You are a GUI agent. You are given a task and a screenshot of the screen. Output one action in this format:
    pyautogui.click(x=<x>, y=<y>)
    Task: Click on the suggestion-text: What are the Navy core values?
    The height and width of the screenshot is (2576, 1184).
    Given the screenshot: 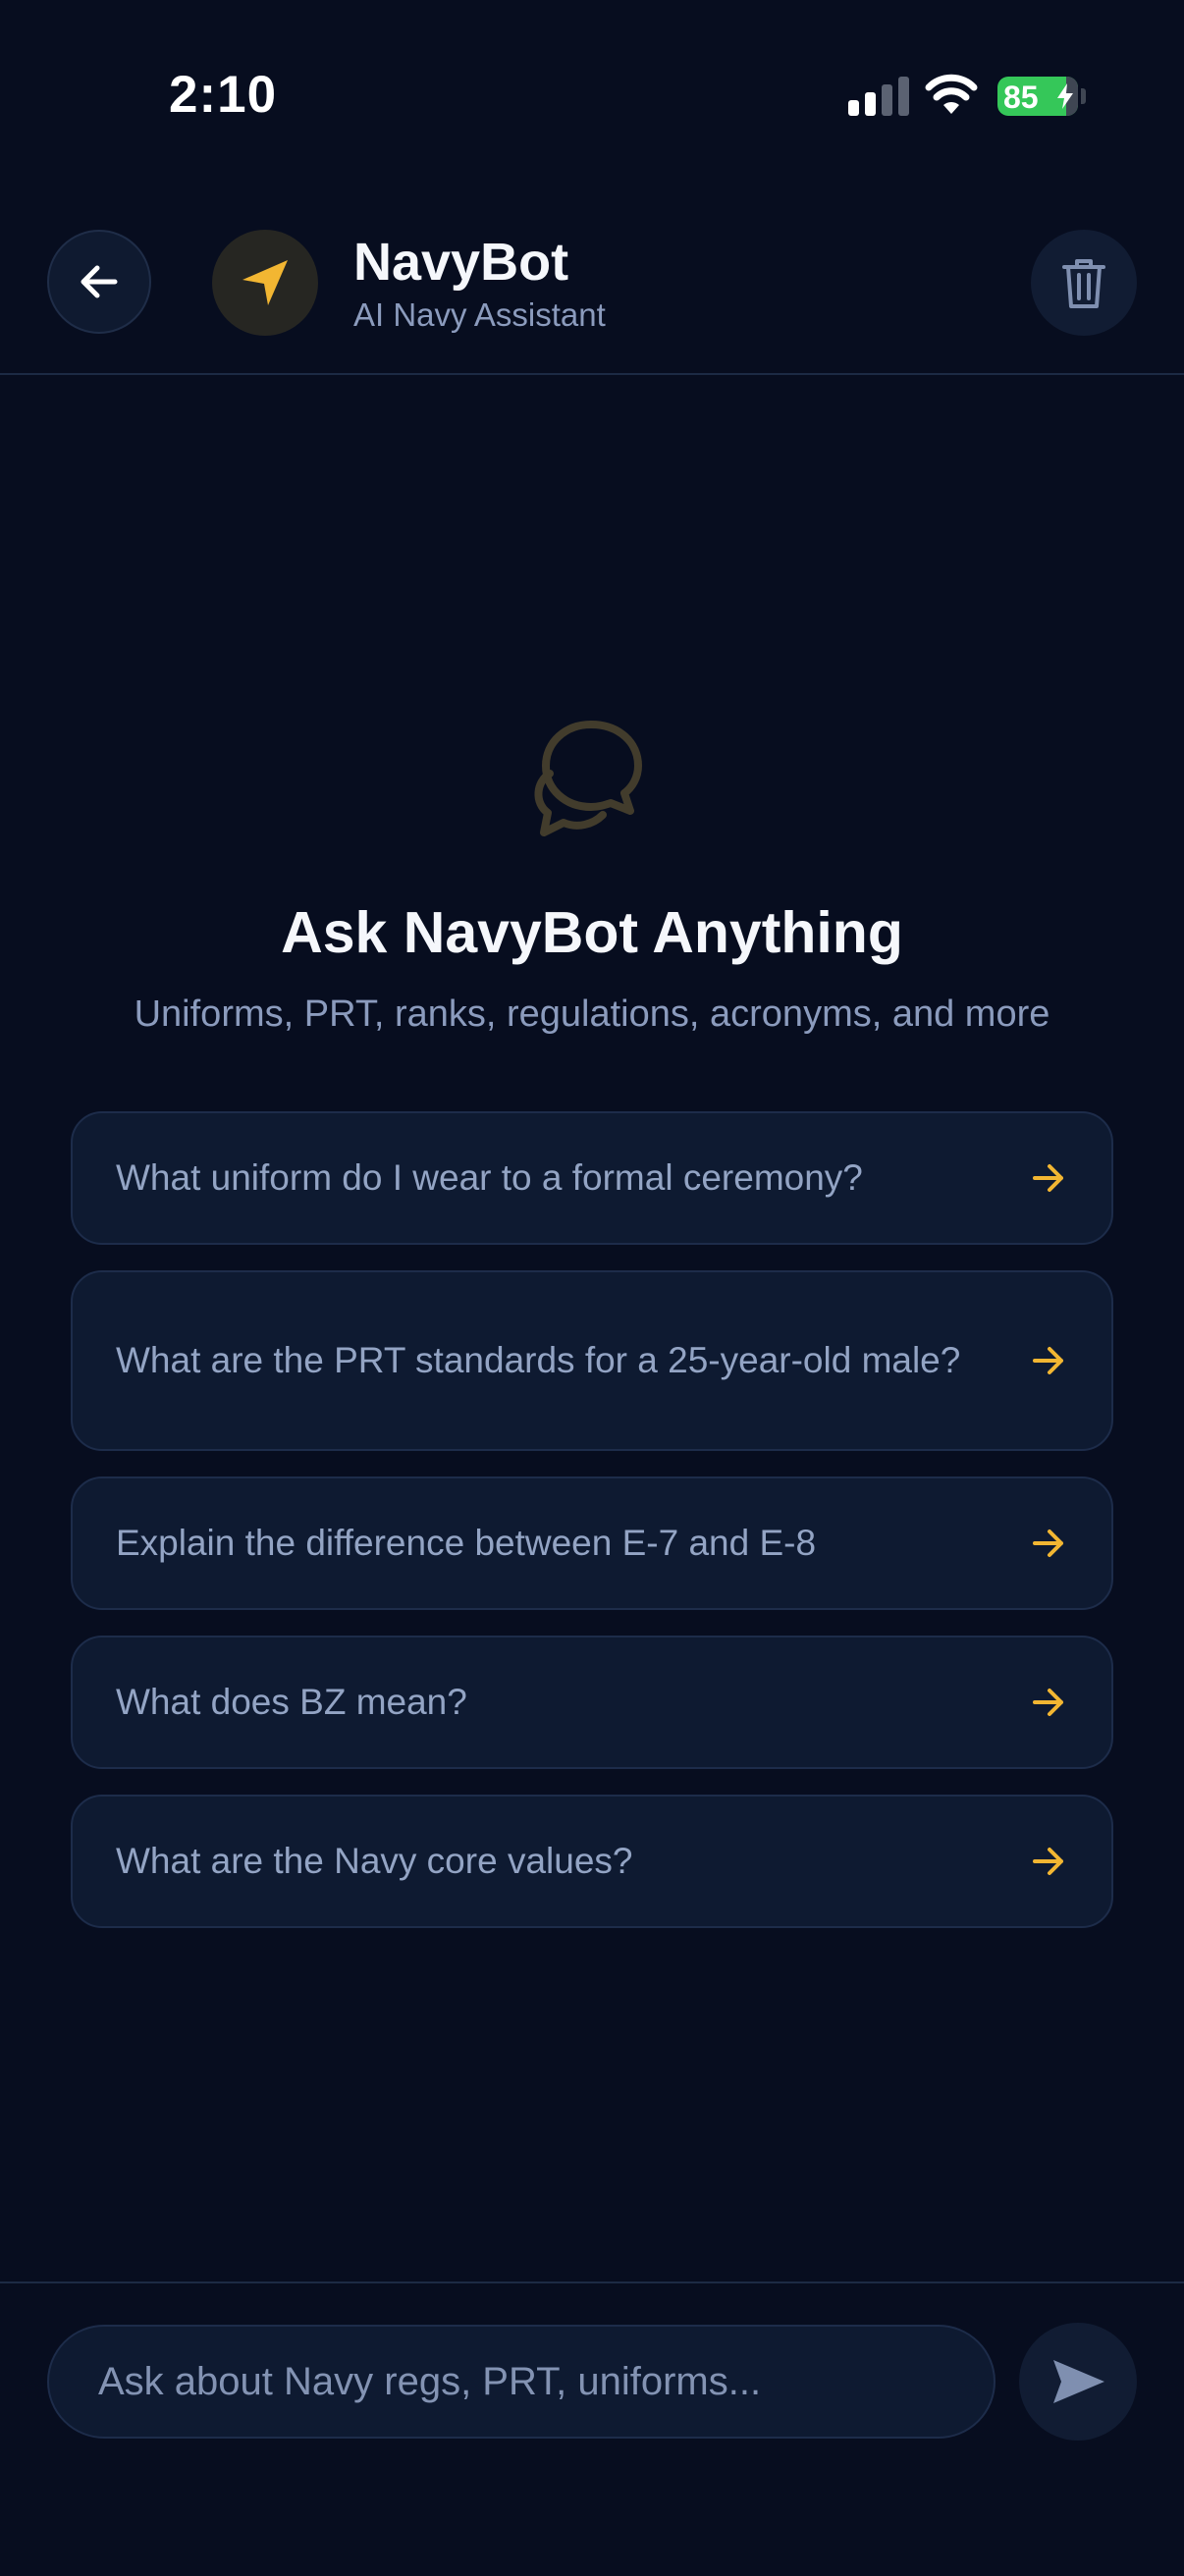 What is the action you would take?
    pyautogui.click(x=374, y=1861)
    